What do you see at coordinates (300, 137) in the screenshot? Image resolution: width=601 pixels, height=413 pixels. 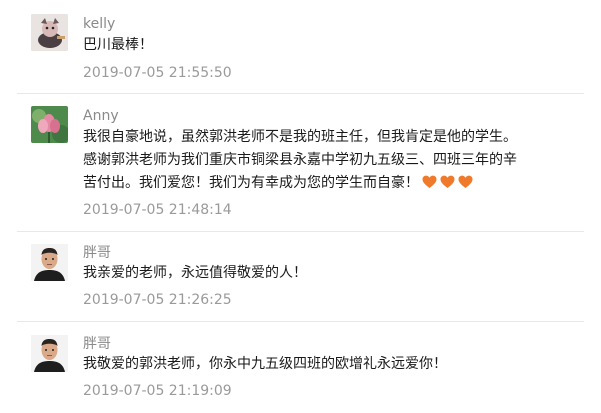 I see `comment-text-line: 我很自豪地说，虽然郭洪老师不是我的班主任，但我肯定是他的学生。` at bounding box center [300, 137].